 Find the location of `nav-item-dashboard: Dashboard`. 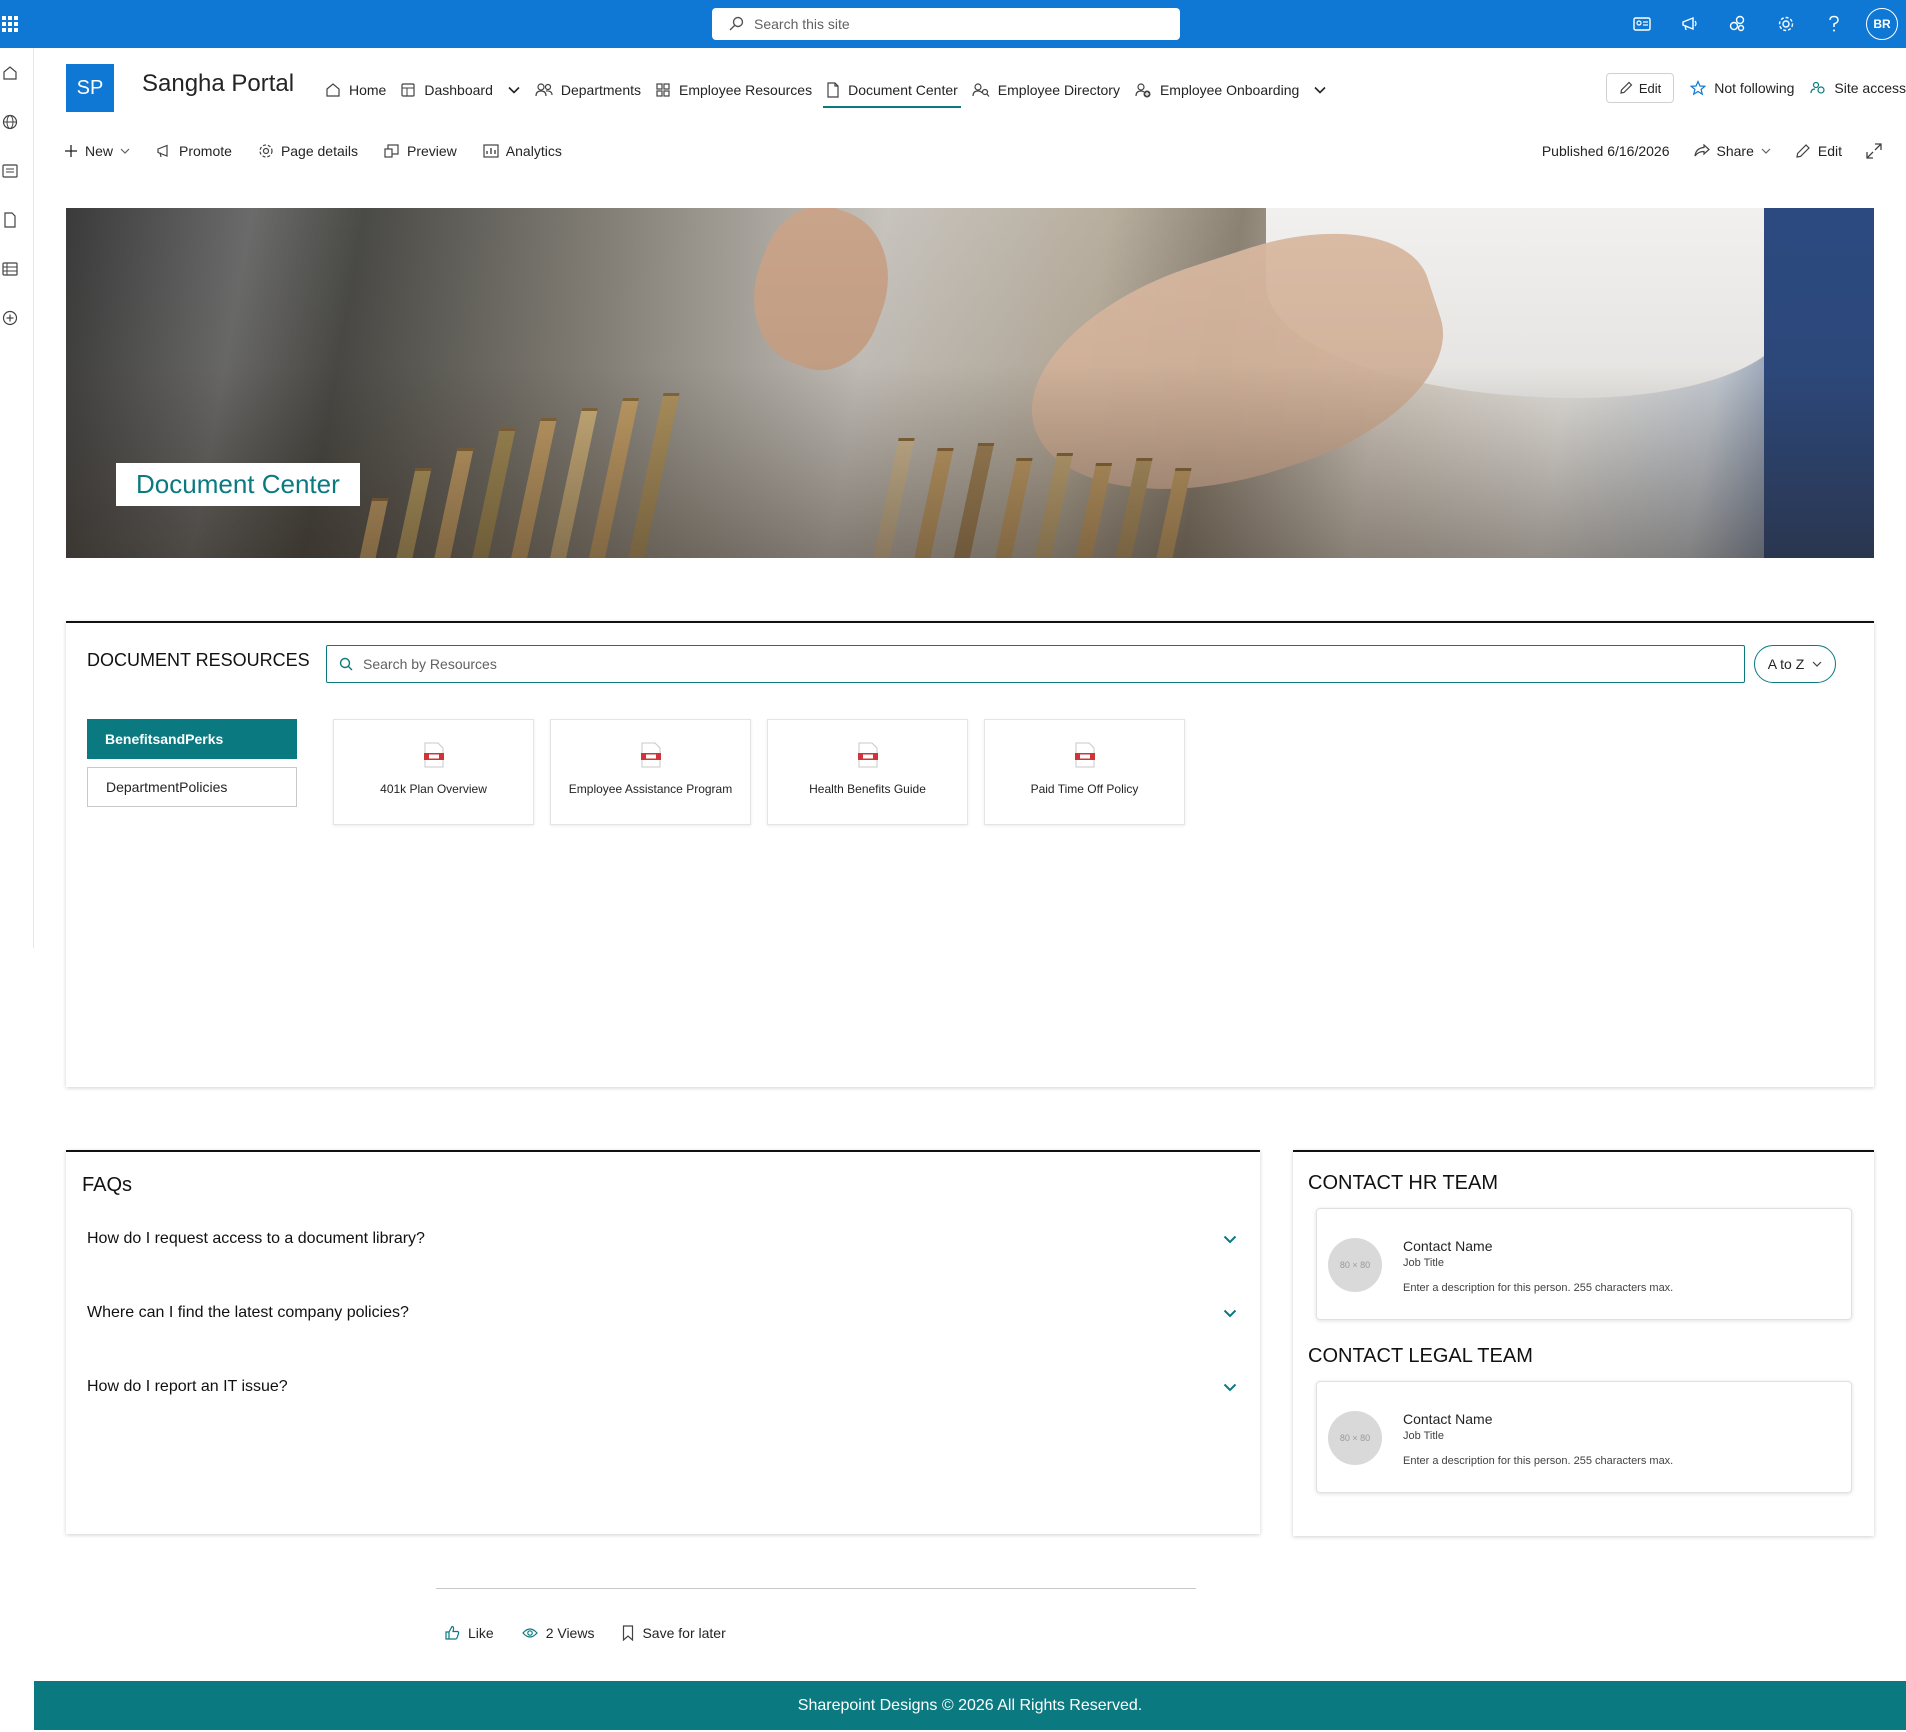

nav-item-dashboard: Dashboard is located at coordinates (446, 90).